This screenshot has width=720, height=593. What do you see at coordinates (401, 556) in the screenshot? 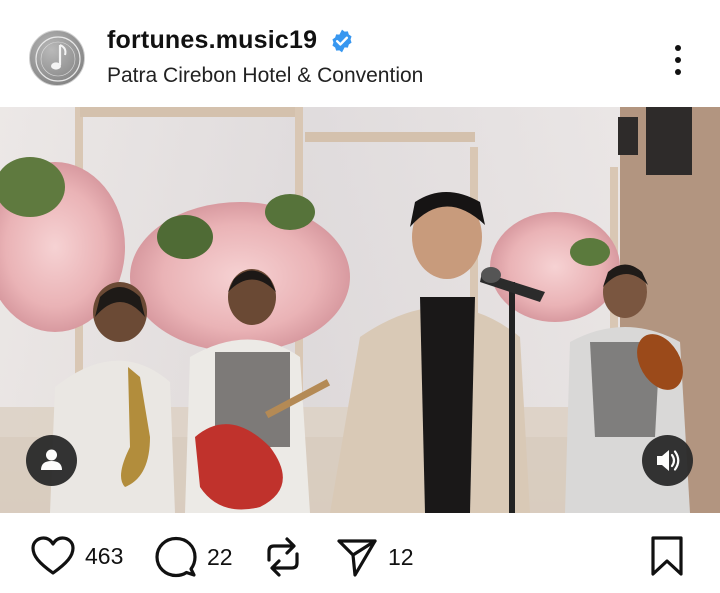
I see `share-count: 12` at bounding box center [401, 556].